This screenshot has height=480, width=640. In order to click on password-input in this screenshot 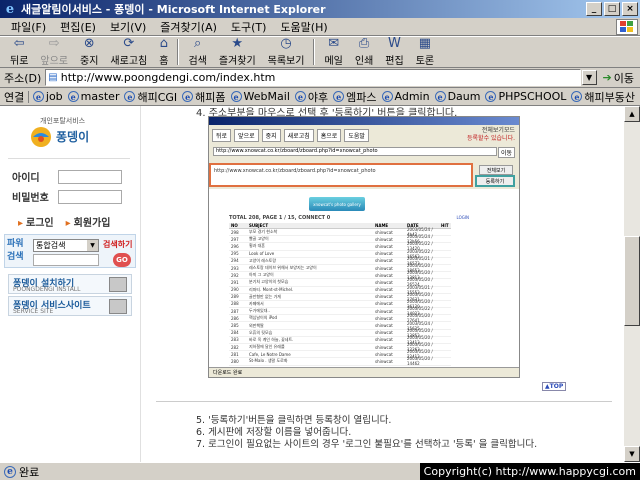, I will do `click(90, 196)`.